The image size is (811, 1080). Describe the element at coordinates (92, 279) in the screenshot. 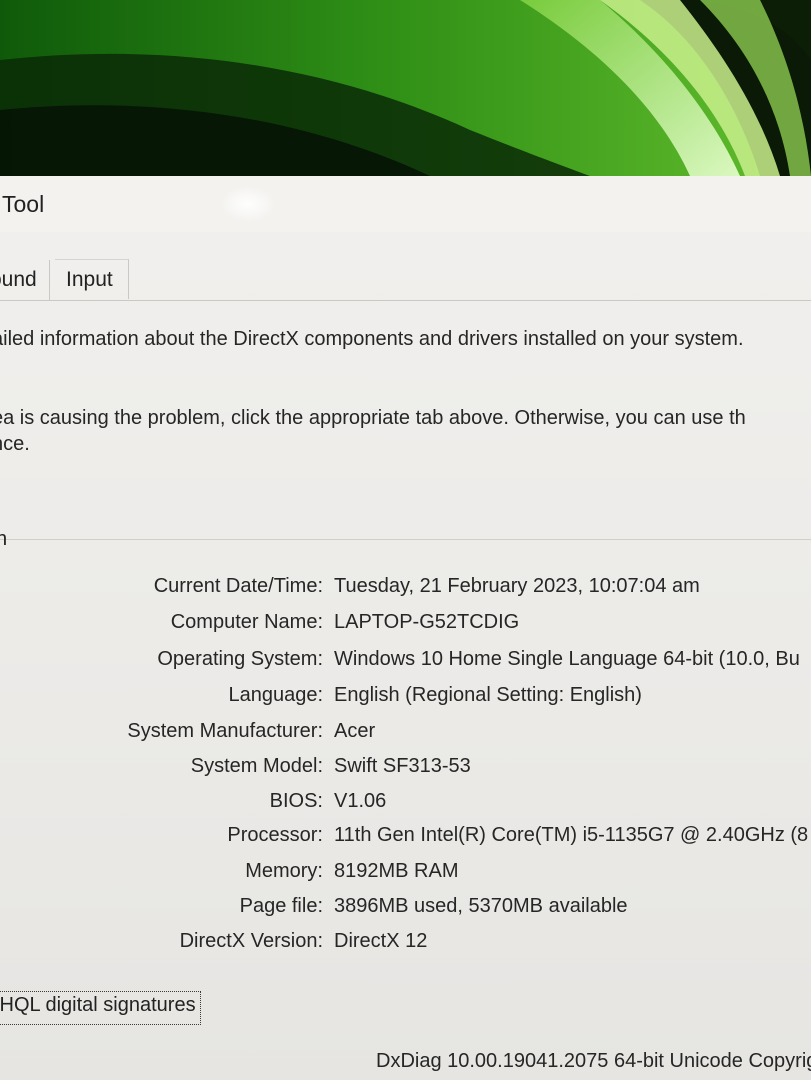

I see `tab-input: Input` at that location.